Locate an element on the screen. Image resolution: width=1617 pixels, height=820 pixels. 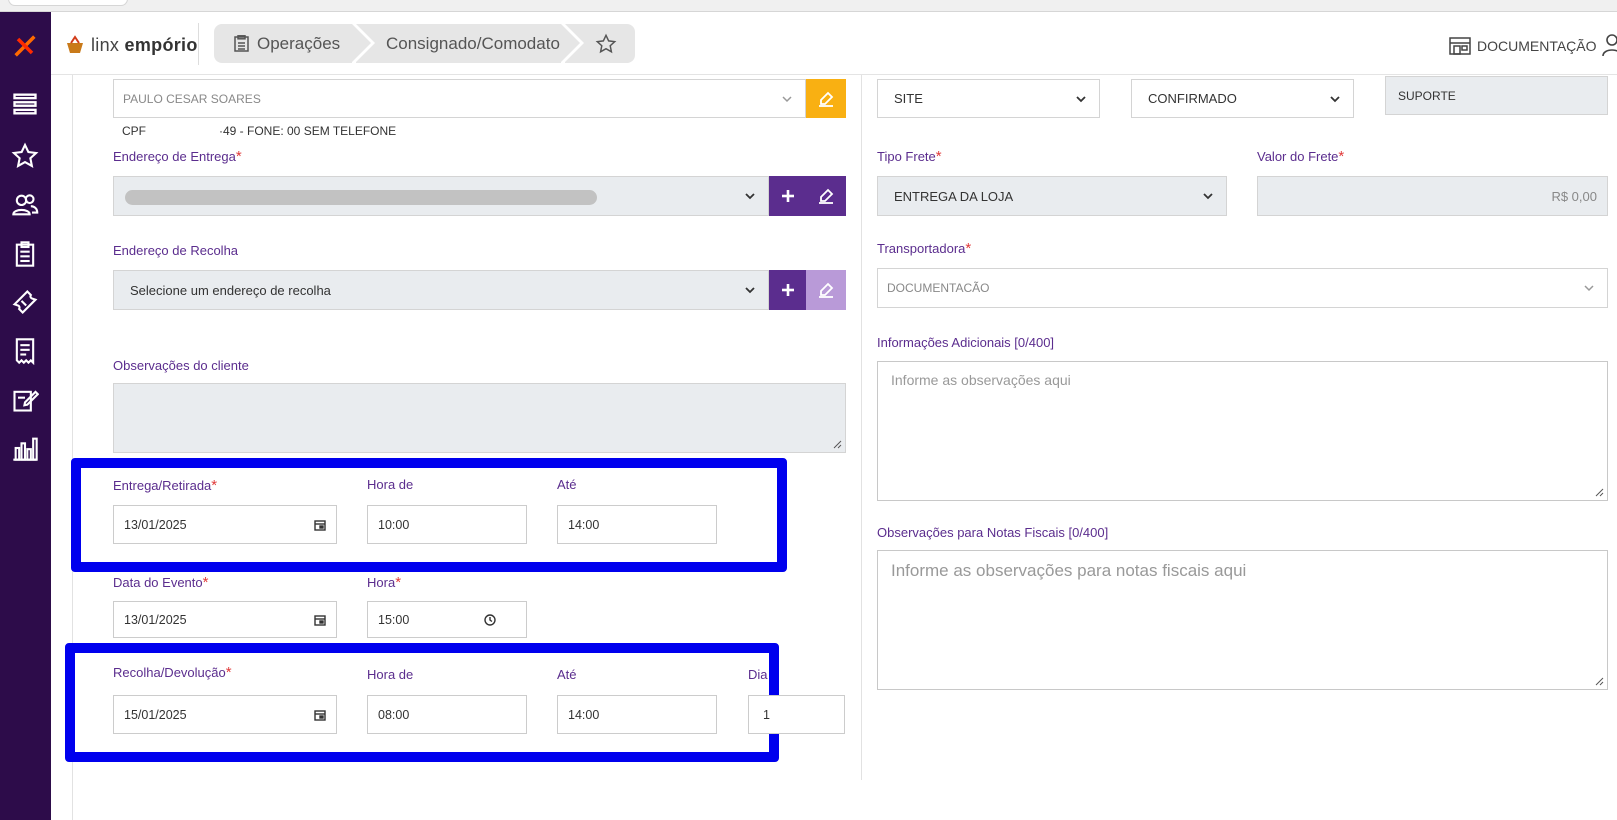
browser-tab is located at coordinates (68, 3).